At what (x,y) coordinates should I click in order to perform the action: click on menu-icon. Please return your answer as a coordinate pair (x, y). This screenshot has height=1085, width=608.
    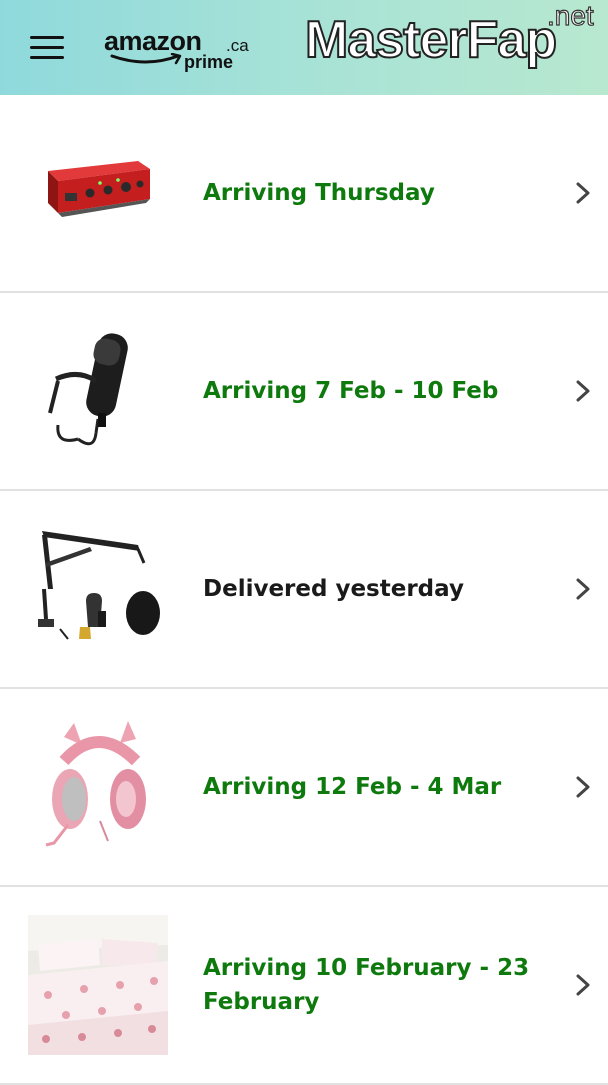
    Looking at the image, I should click on (47, 48).